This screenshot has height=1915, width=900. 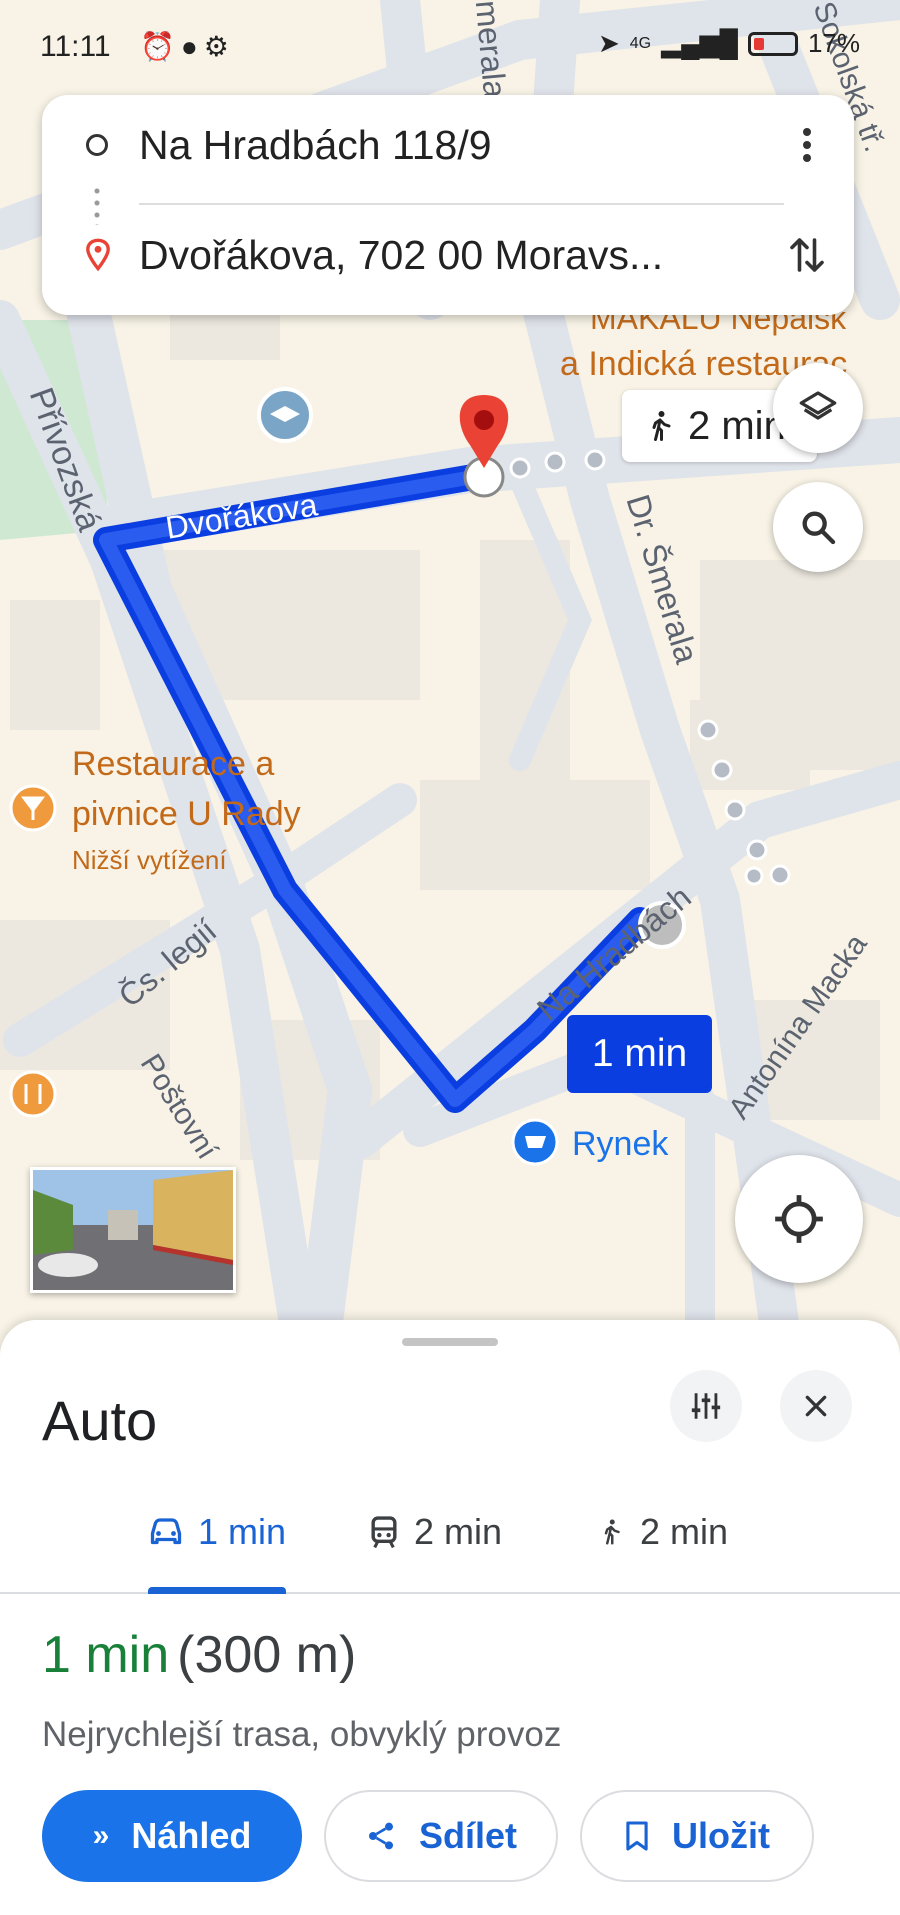 I want to click on save-button: Uložit, so click(x=697, y=1836).